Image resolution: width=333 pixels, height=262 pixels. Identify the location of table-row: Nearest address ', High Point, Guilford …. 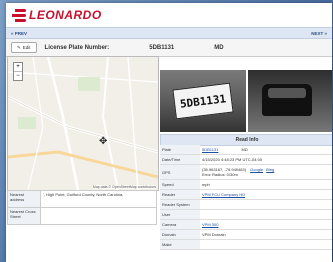
(82, 199).